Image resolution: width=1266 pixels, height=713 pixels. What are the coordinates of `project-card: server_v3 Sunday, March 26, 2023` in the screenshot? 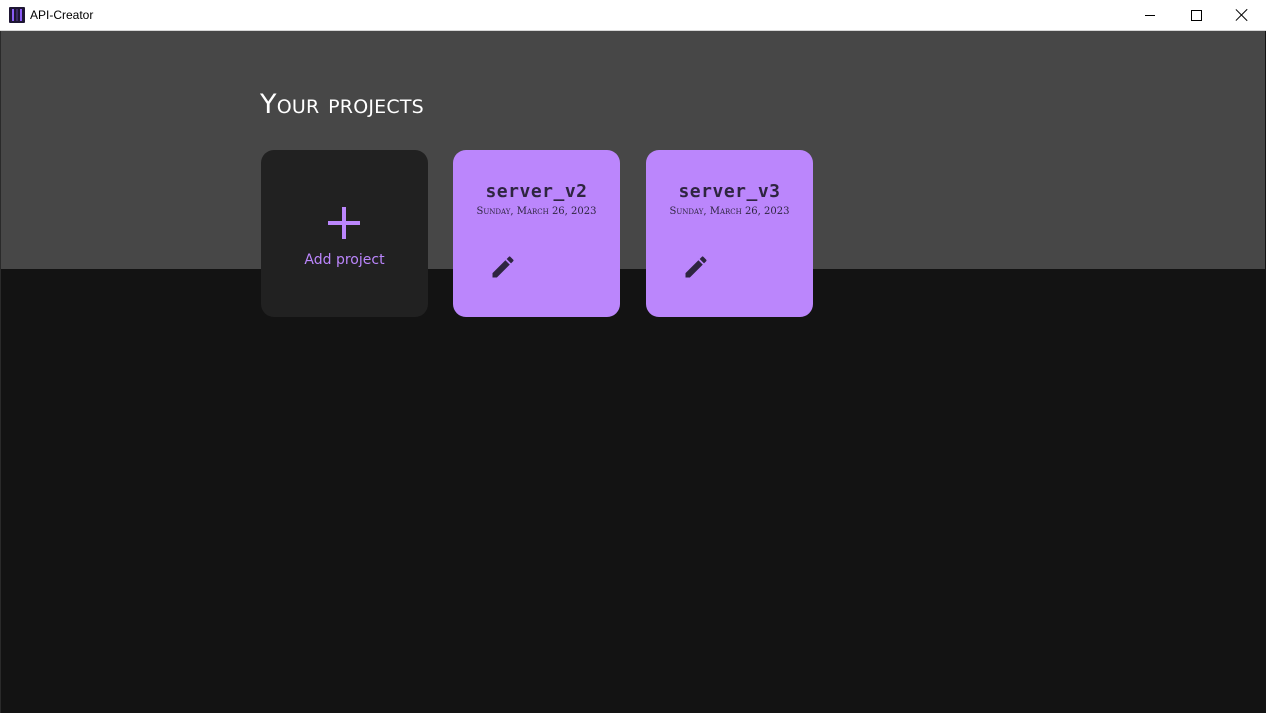 It's located at (729, 233).